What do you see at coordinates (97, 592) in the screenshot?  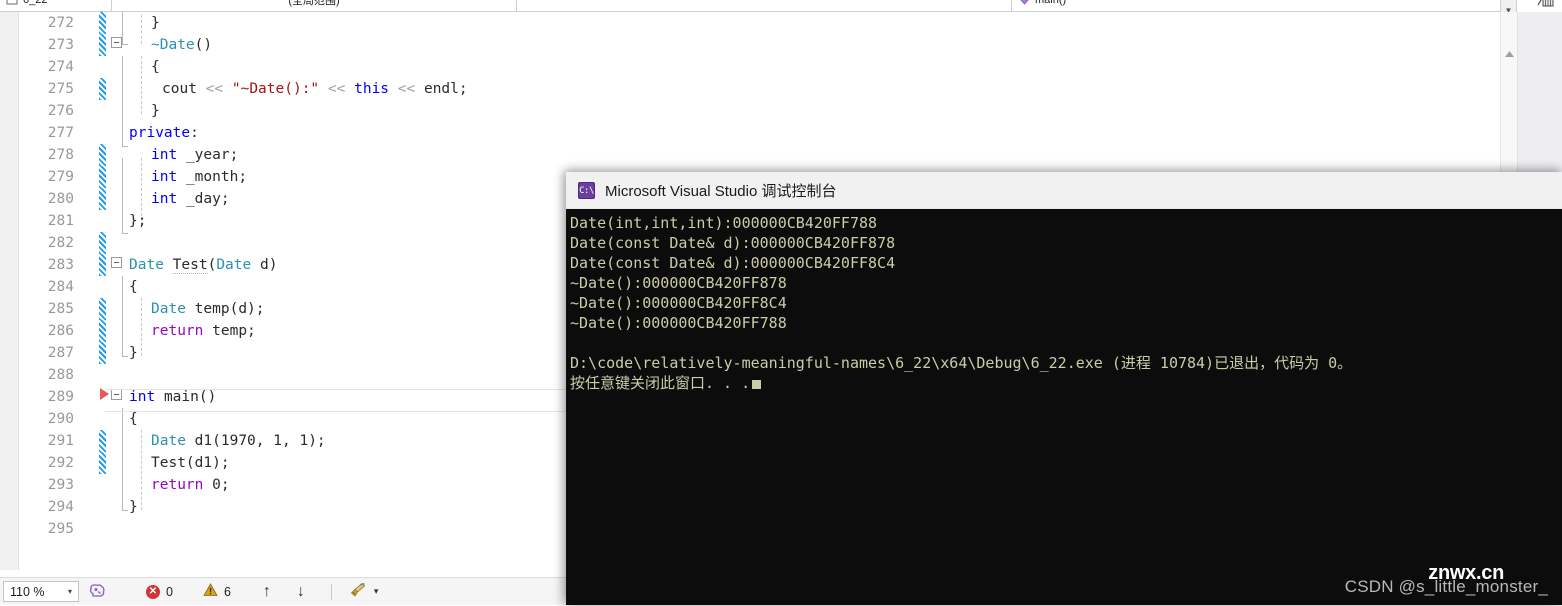 I see `intellicode-status` at bounding box center [97, 592].